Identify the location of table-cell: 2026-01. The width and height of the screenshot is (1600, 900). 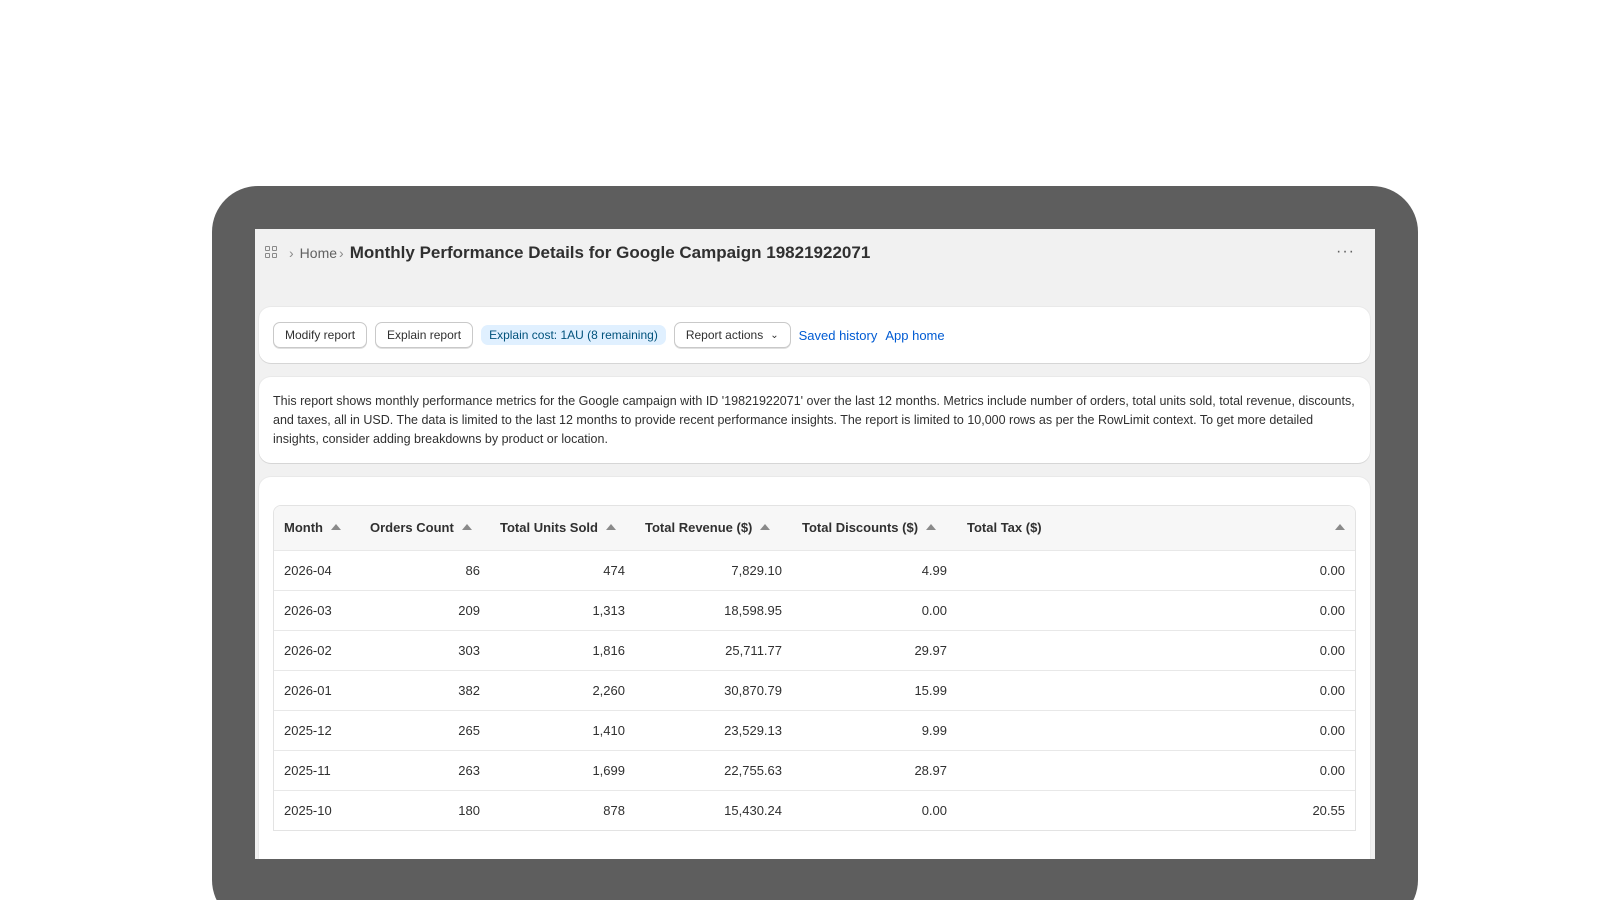
(308, 690).